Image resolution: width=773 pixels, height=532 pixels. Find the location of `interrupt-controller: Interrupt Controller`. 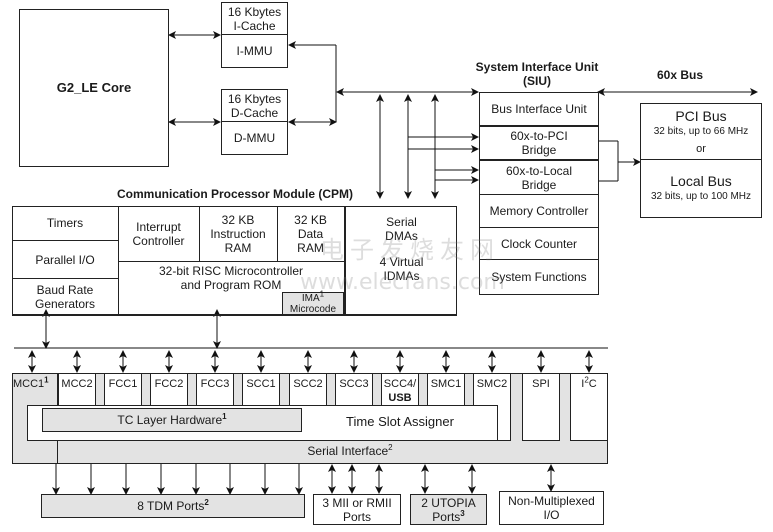

interrupt-controller: Interrupt Controller is located at coordinates (158, 233).